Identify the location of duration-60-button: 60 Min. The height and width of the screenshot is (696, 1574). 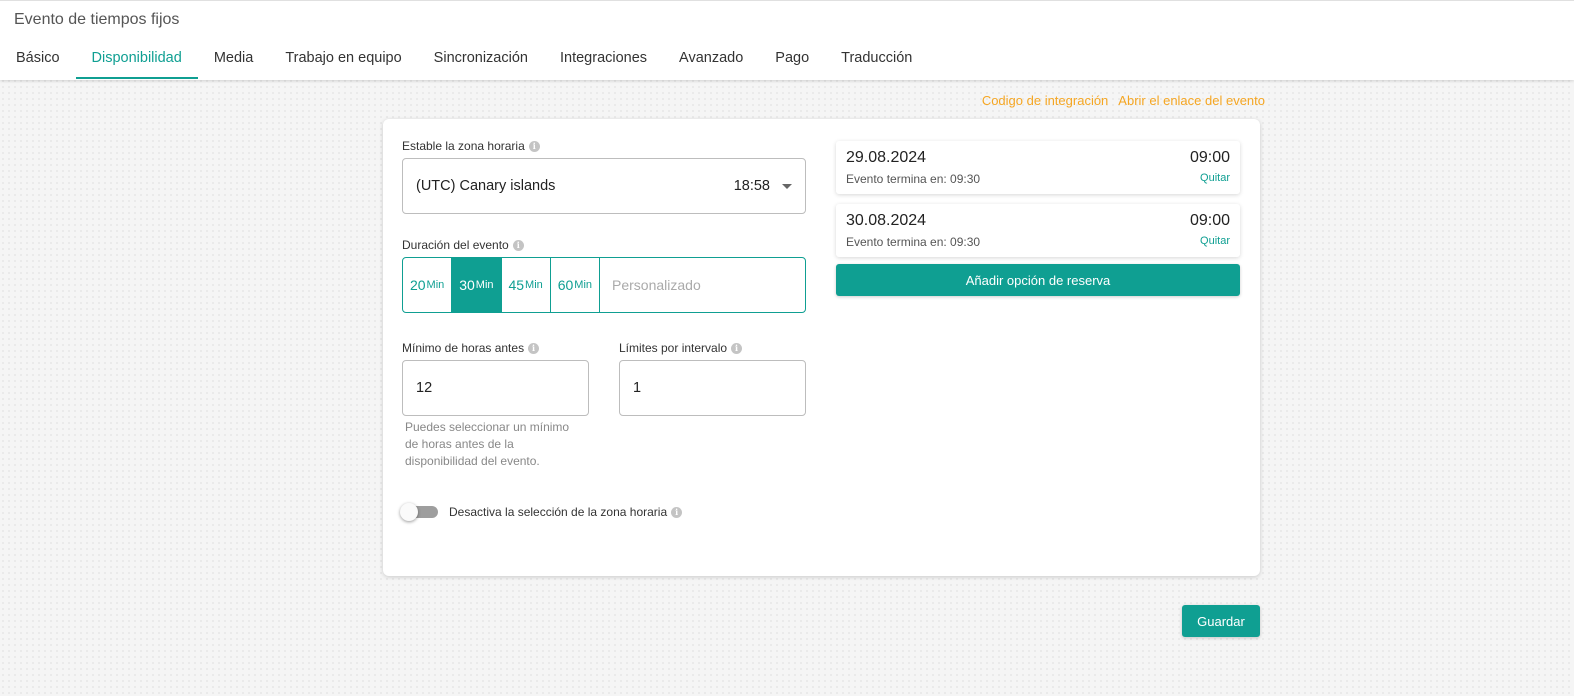
(575, 285).